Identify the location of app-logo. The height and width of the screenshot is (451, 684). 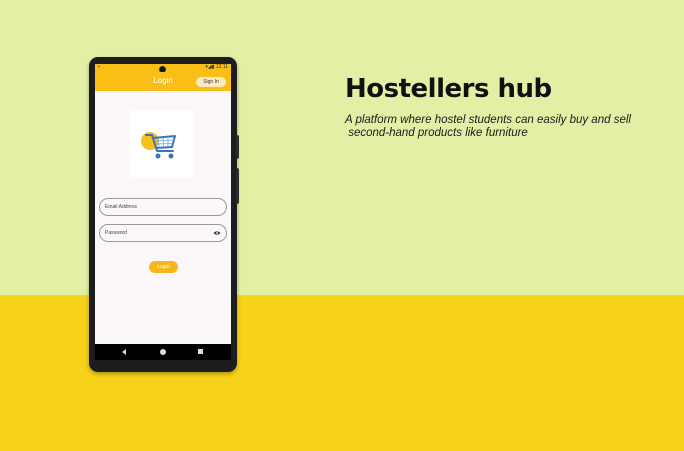
(161, 144).